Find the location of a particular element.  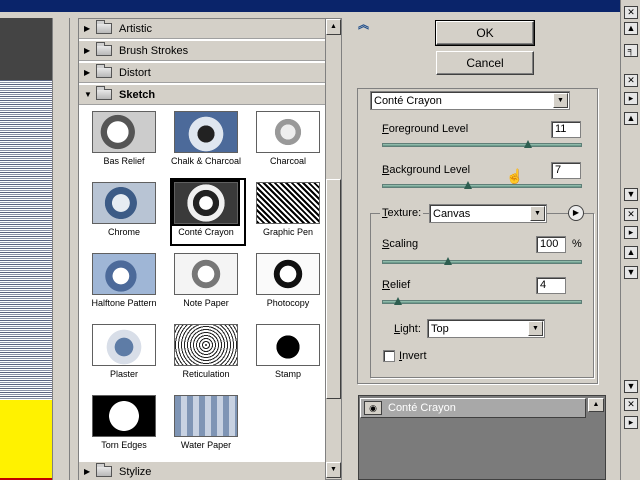

category-artistic: ▶ Artistic is located at coordinates (202, 29).